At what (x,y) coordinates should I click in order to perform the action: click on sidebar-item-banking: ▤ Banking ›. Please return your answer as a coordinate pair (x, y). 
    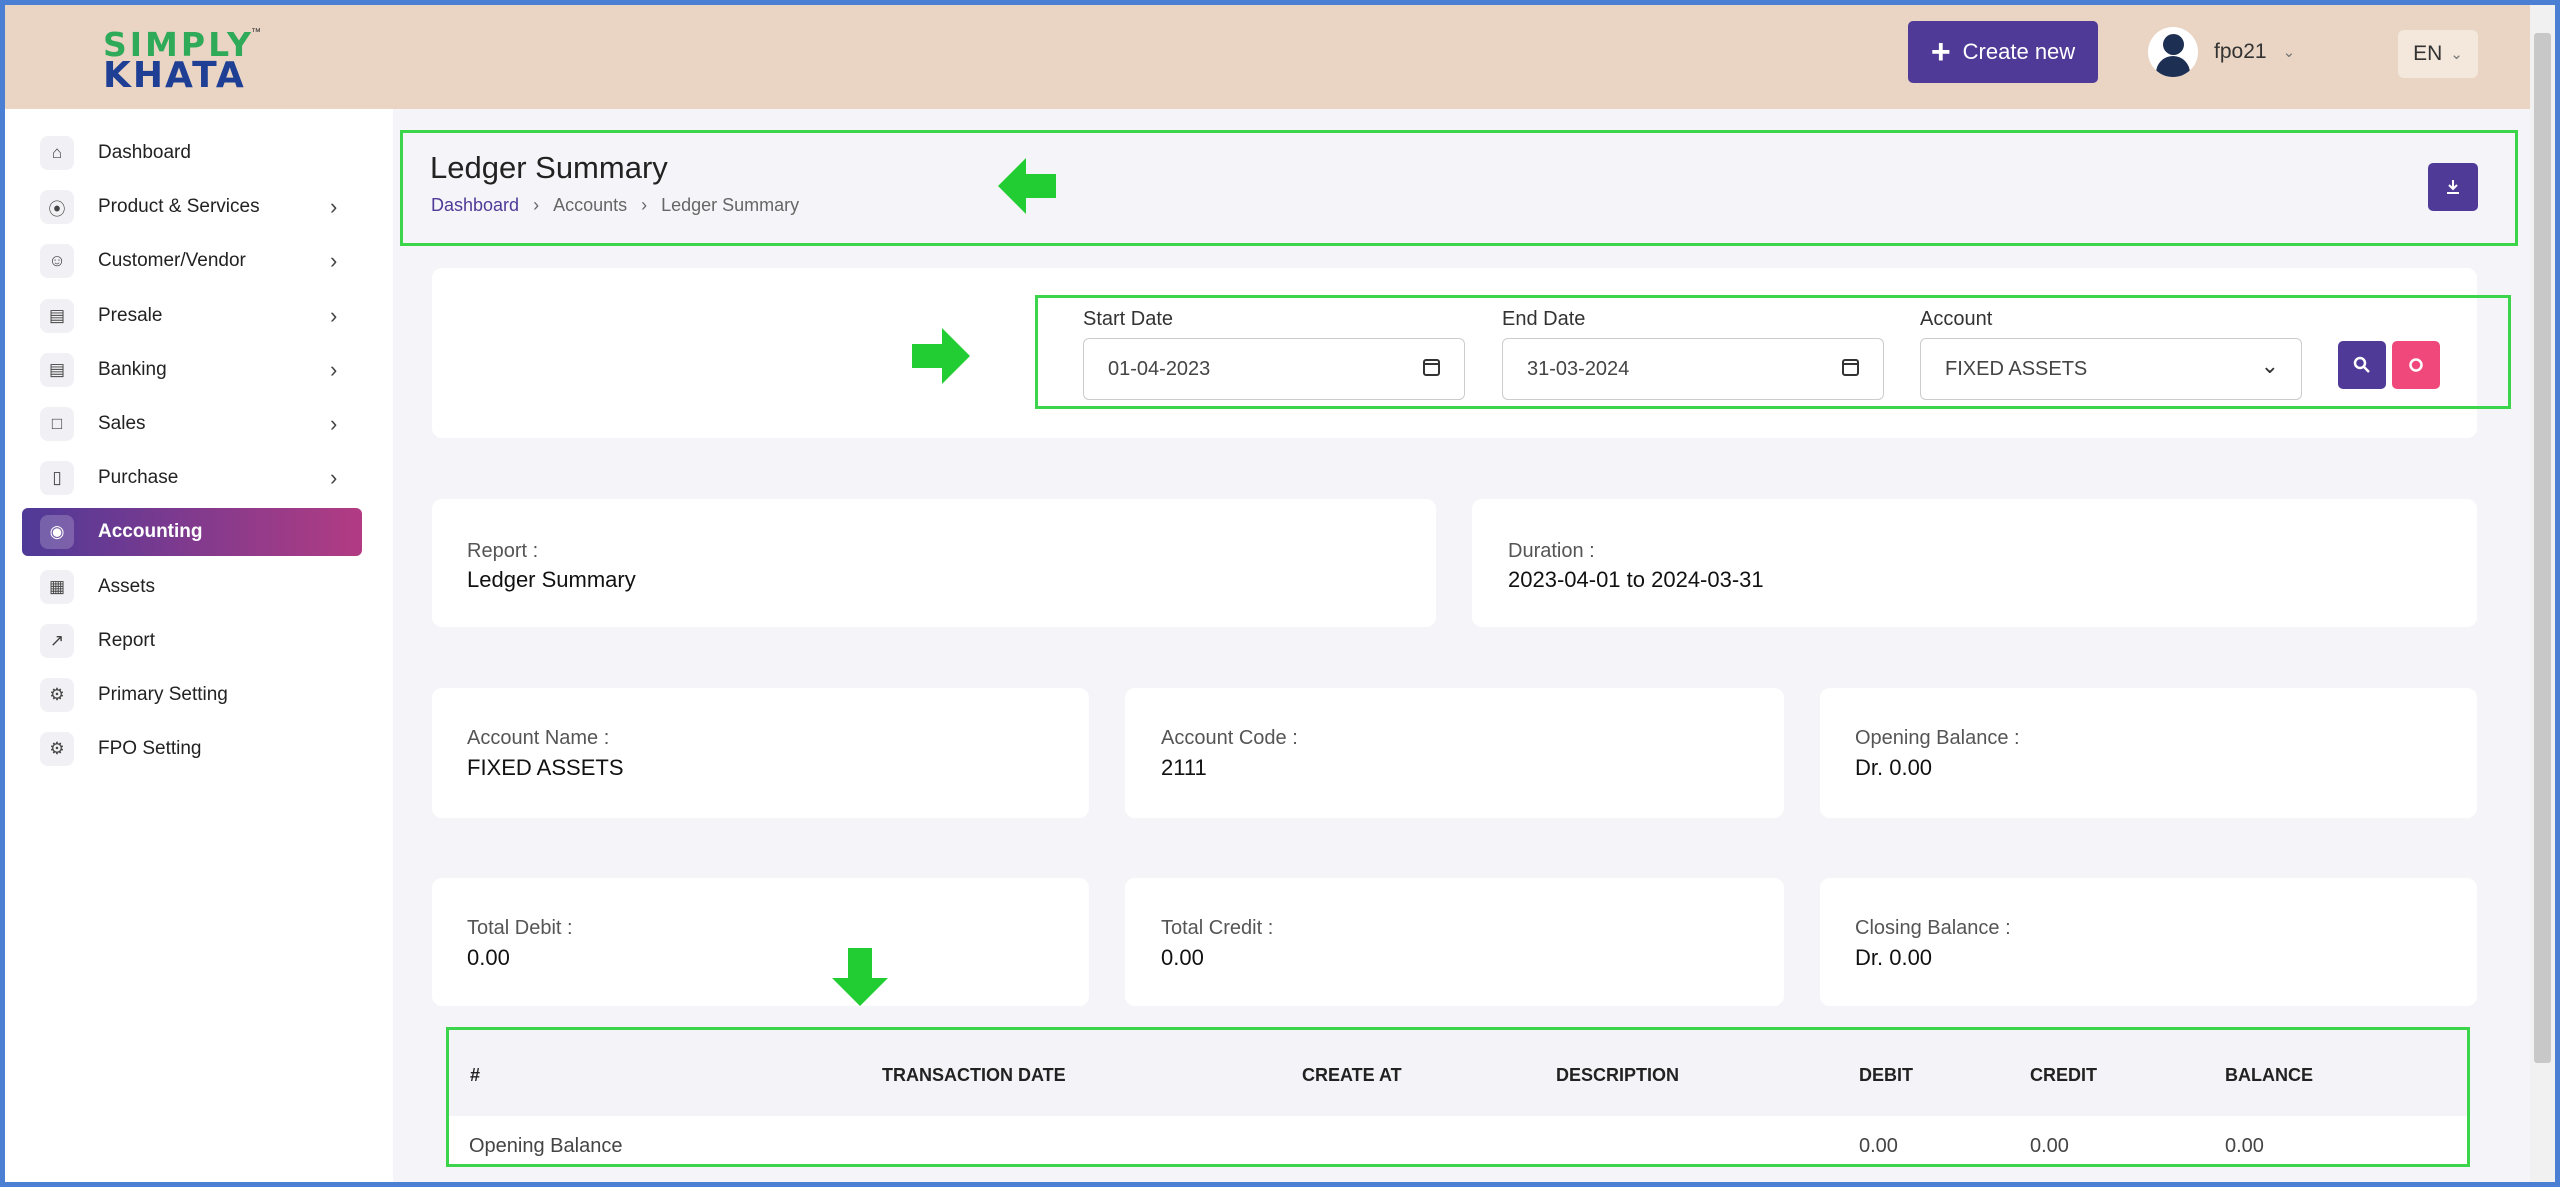
    Looking at the image, I should click on (192, 370).